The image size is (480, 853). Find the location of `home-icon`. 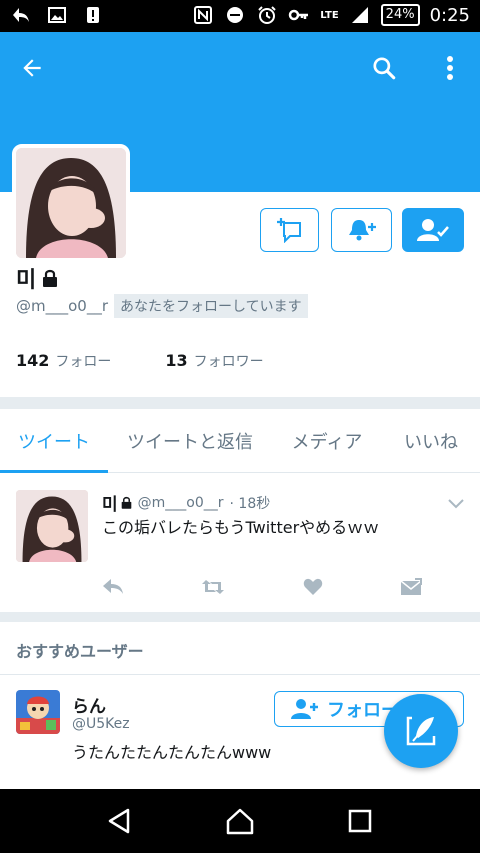

home-icon is located at coordinates (240, 821).